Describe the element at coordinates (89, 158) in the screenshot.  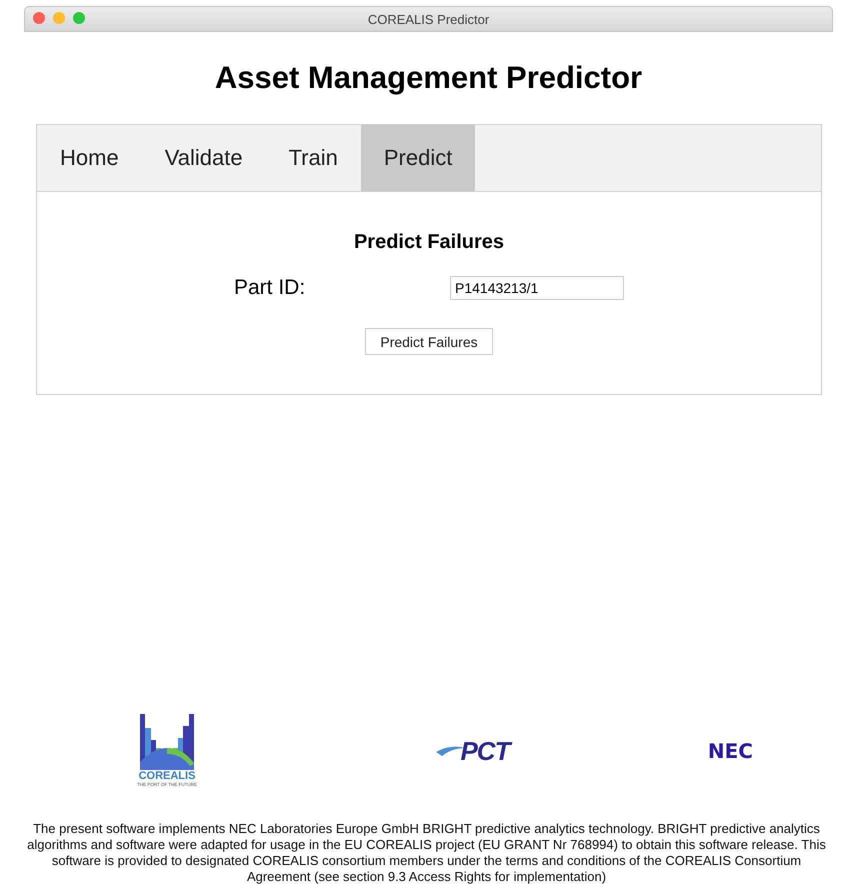
I see `nav-tab: Home` at that location.